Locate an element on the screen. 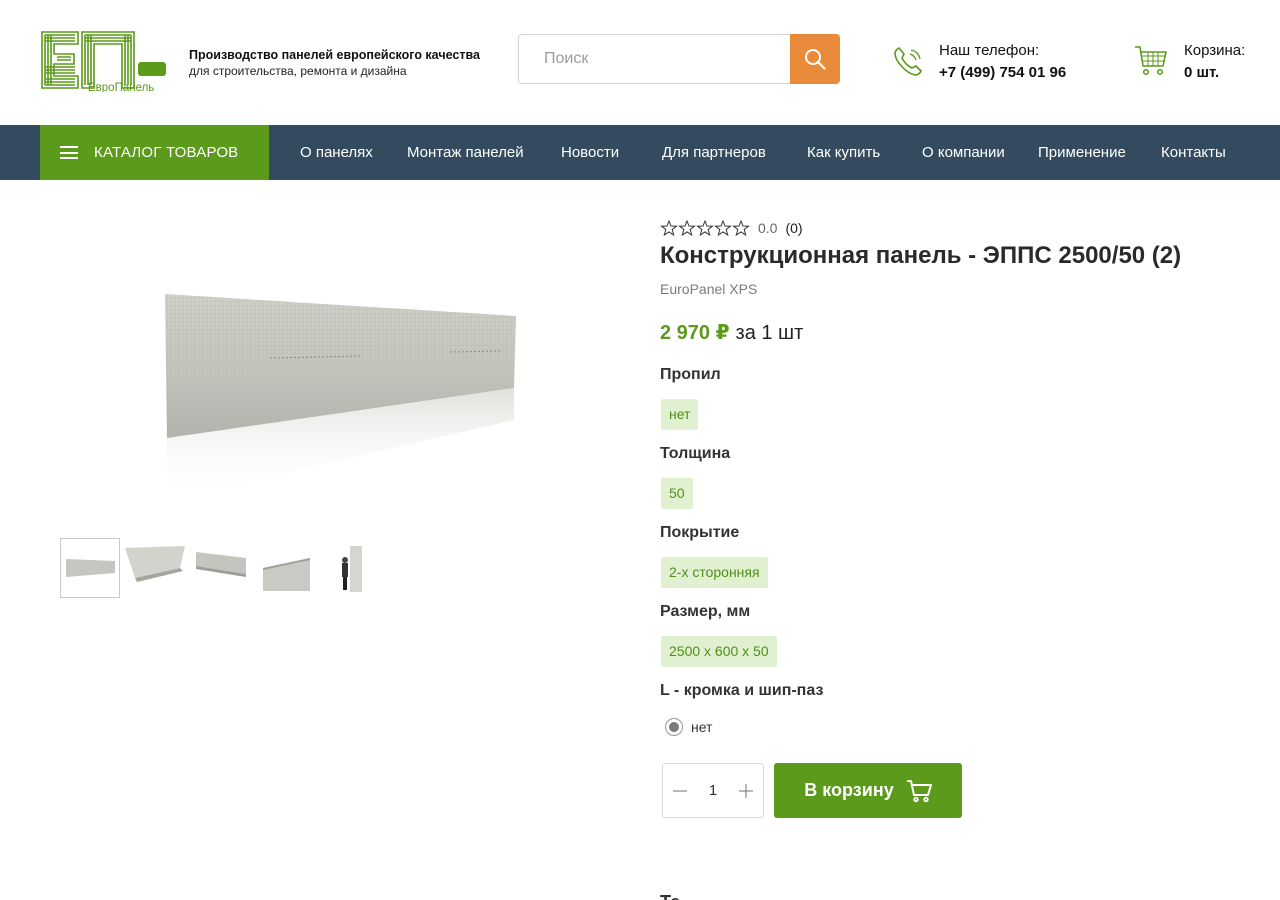 This screenshot has width=1280, height=900. catalog-label: КАТАЛОГ ТОВАРОВ is located at coordinates (166, 152).